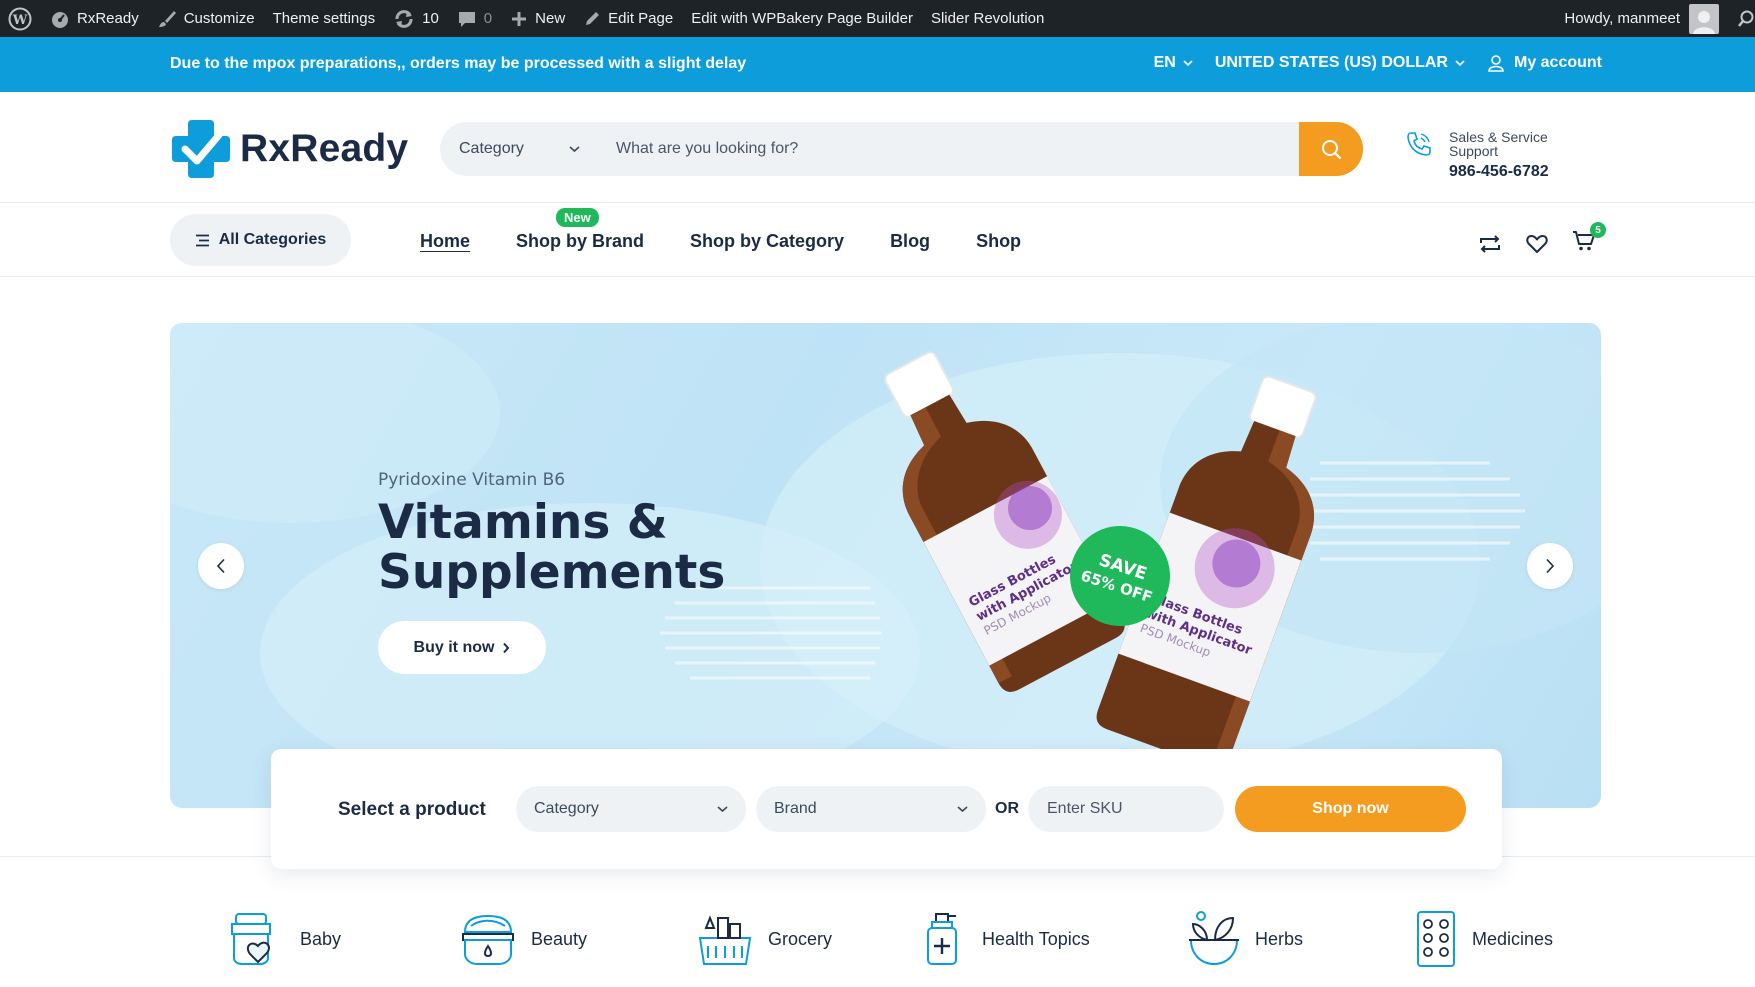 This screenshot has height=987, width=1755. I want to click on medicines-icon, so click(1436, 939).